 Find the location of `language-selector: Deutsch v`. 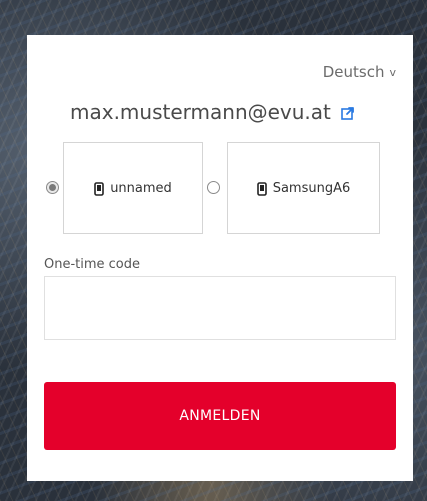

language-selector: Deutsch v is located at coordinates (359, 72).